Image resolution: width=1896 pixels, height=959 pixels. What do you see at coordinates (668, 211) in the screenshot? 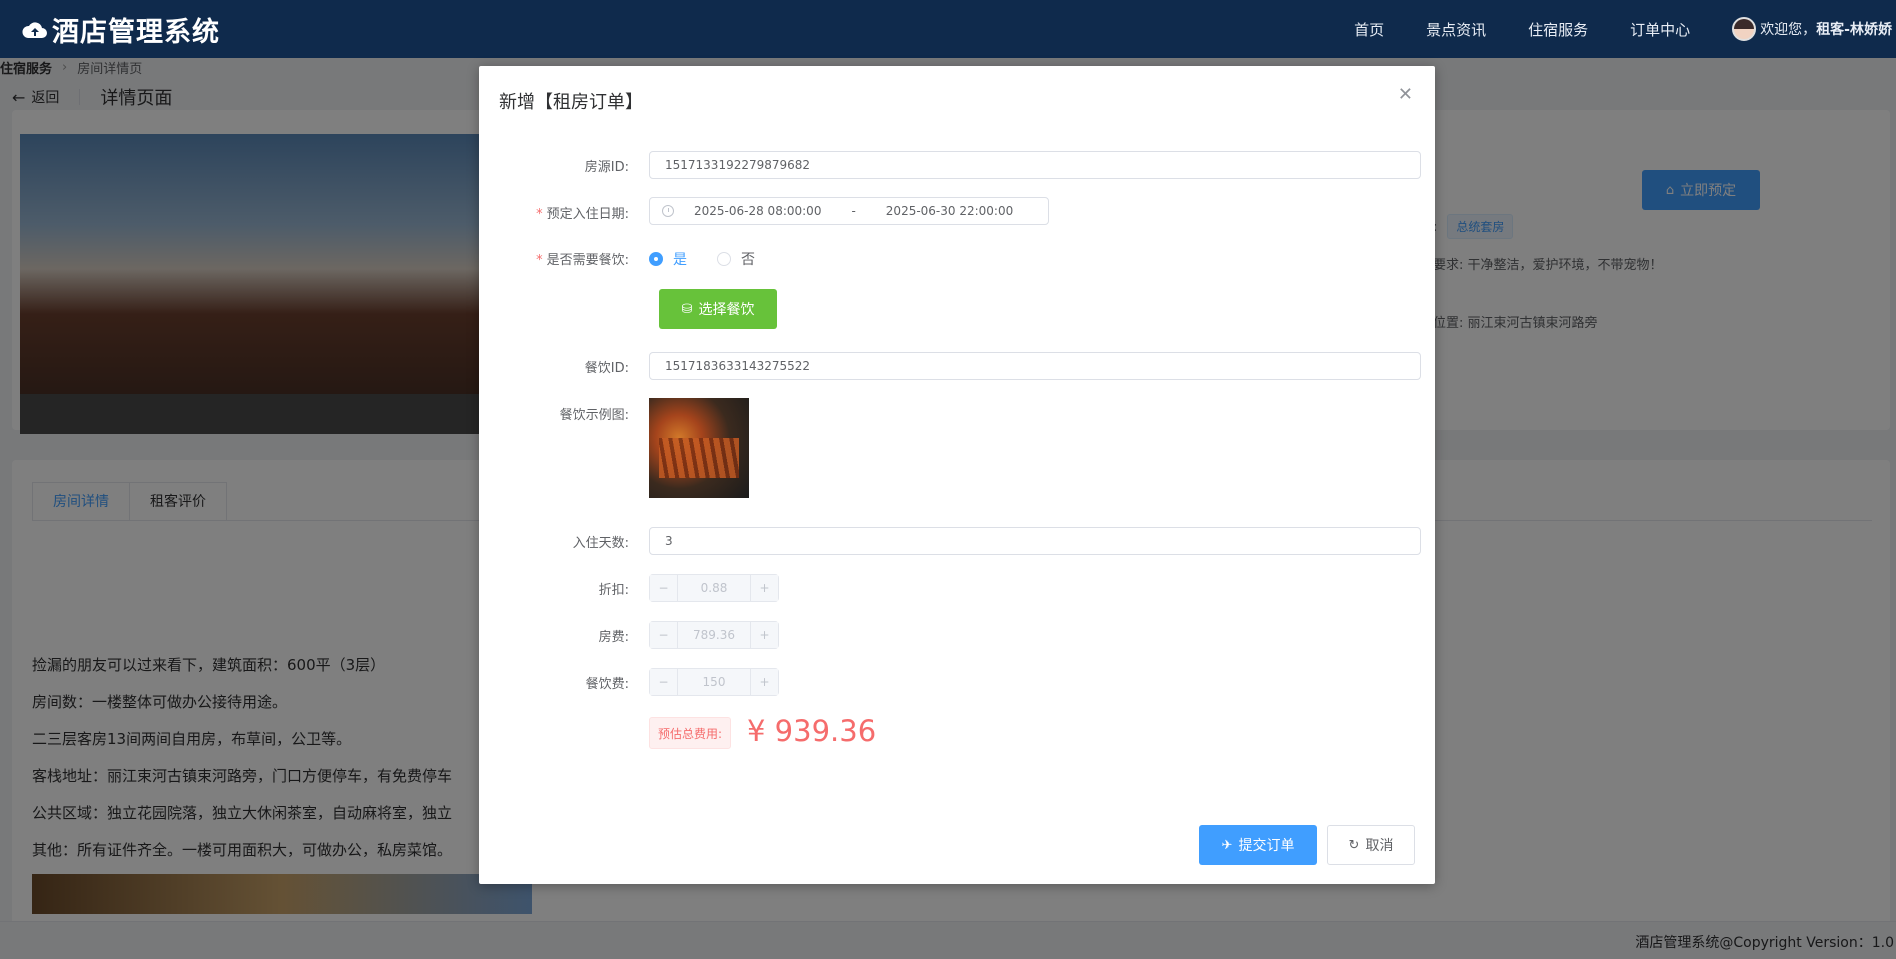
I see `clock-icon` at bounding box center [668, 211].